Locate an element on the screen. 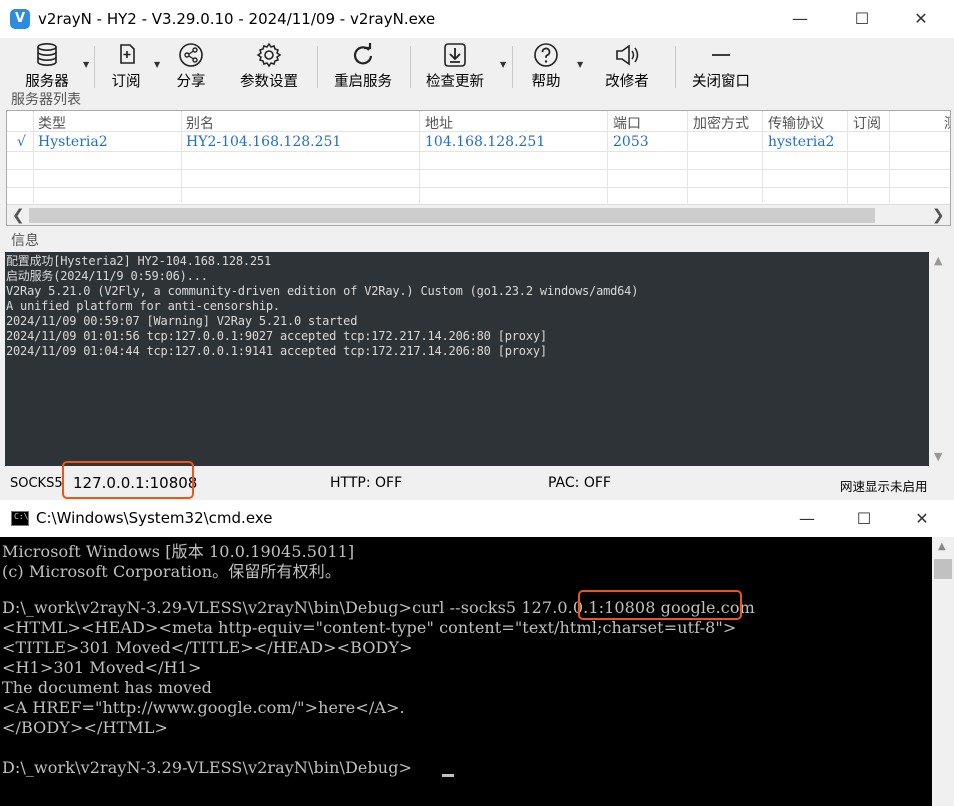 The width and height of the screenshot is (954, 806). row-alias: HY2-104.168.128.251 is located at coordinates (264, 142).